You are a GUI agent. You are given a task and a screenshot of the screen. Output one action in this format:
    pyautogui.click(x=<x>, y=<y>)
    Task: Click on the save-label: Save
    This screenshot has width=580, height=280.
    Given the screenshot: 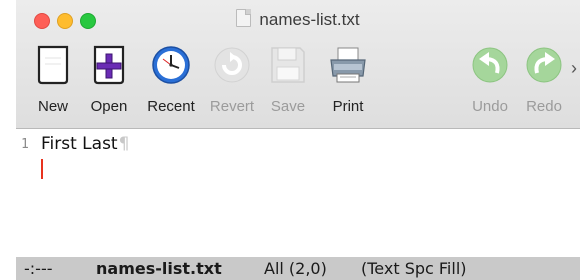 What is the action you would take?
    pyautogui.click(x=288, y=106)
    